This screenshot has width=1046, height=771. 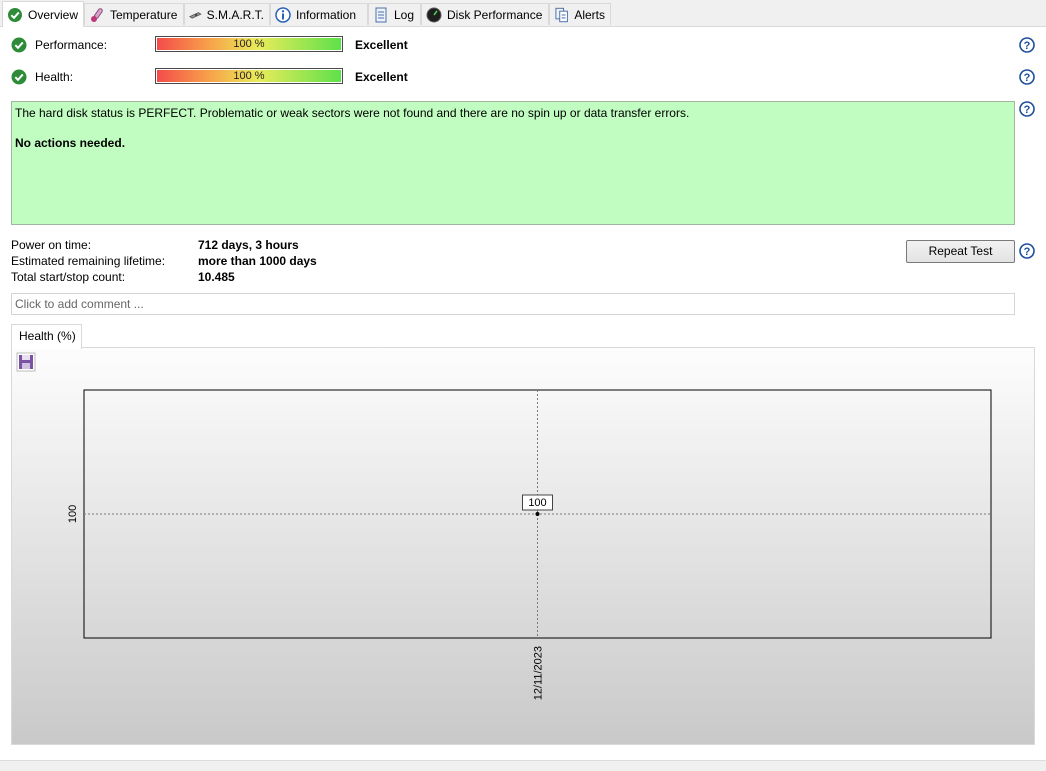 What do you see at coordinates (537, 503) in the screenshot?
I see `data-label: 100` at bounding box center [537, 503].